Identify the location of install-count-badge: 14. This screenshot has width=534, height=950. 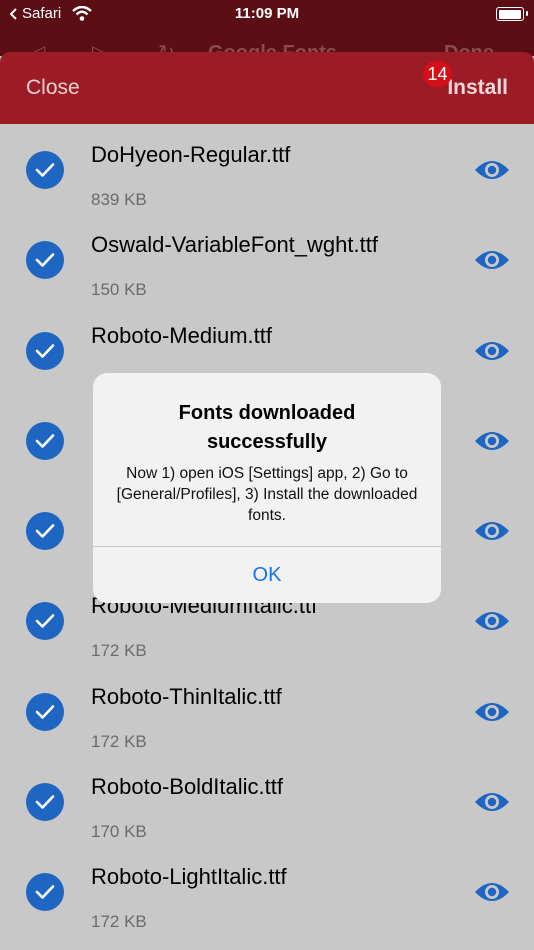
(437, 74).